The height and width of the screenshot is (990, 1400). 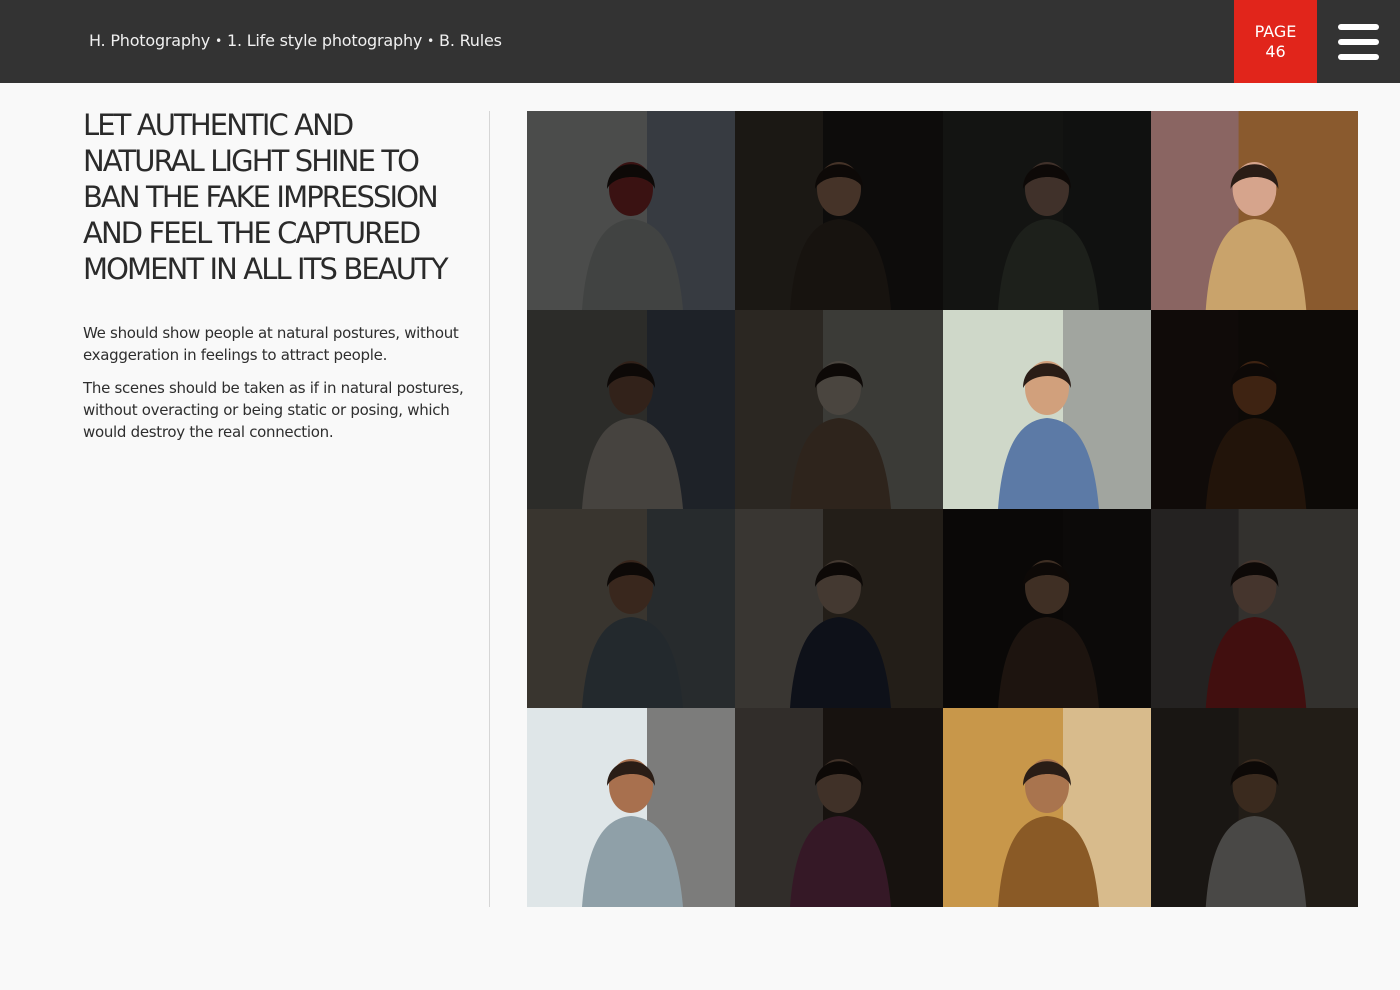 What do you see at coordinates (1275, 51) in the screenshot?
I see `page-number: 46` at bounding box center [1275, 51].